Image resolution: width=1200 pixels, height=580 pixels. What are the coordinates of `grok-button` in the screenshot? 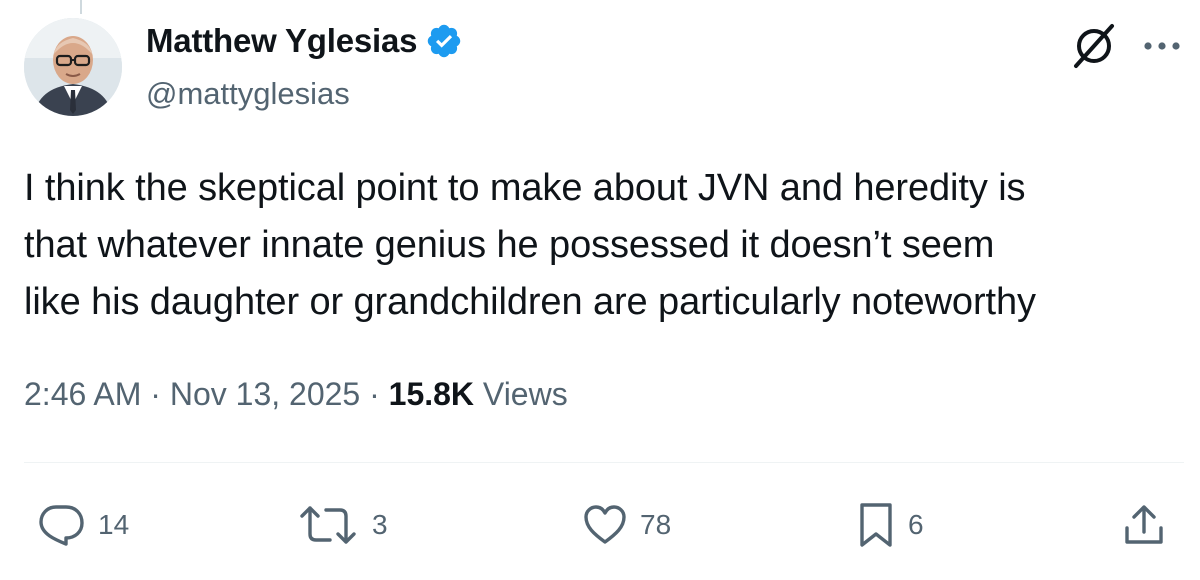 It's located at (1094, 46).